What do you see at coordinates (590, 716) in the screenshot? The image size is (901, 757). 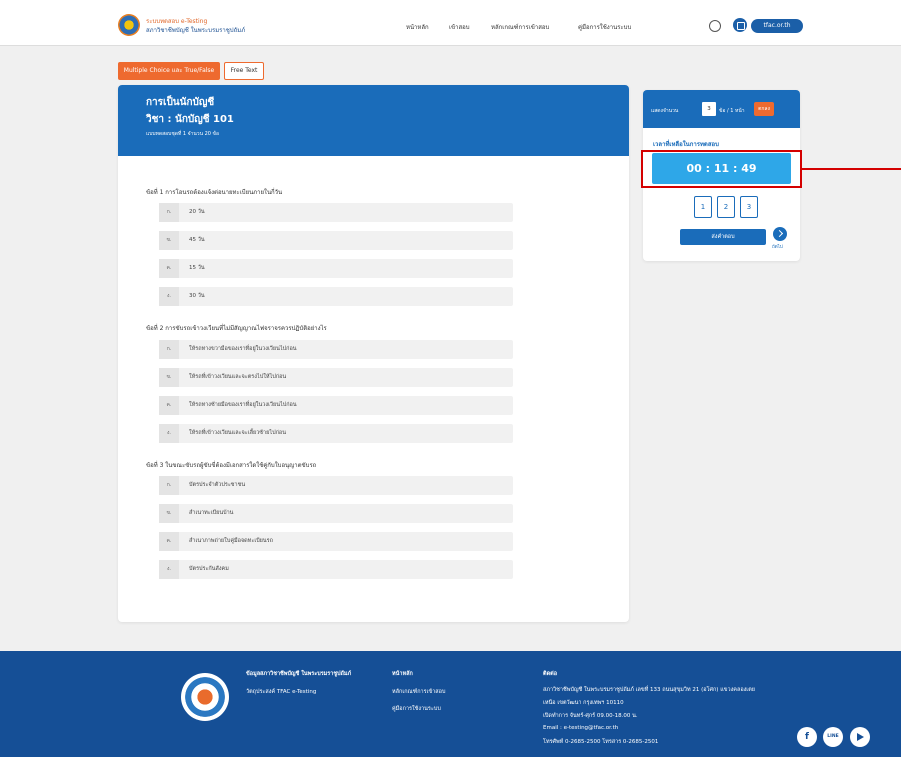 I see `footer-contact-line: เปิดทำการ จันทร์-ศุกร์ 09.00-18.00 น.` at bounding box center [590, 716].